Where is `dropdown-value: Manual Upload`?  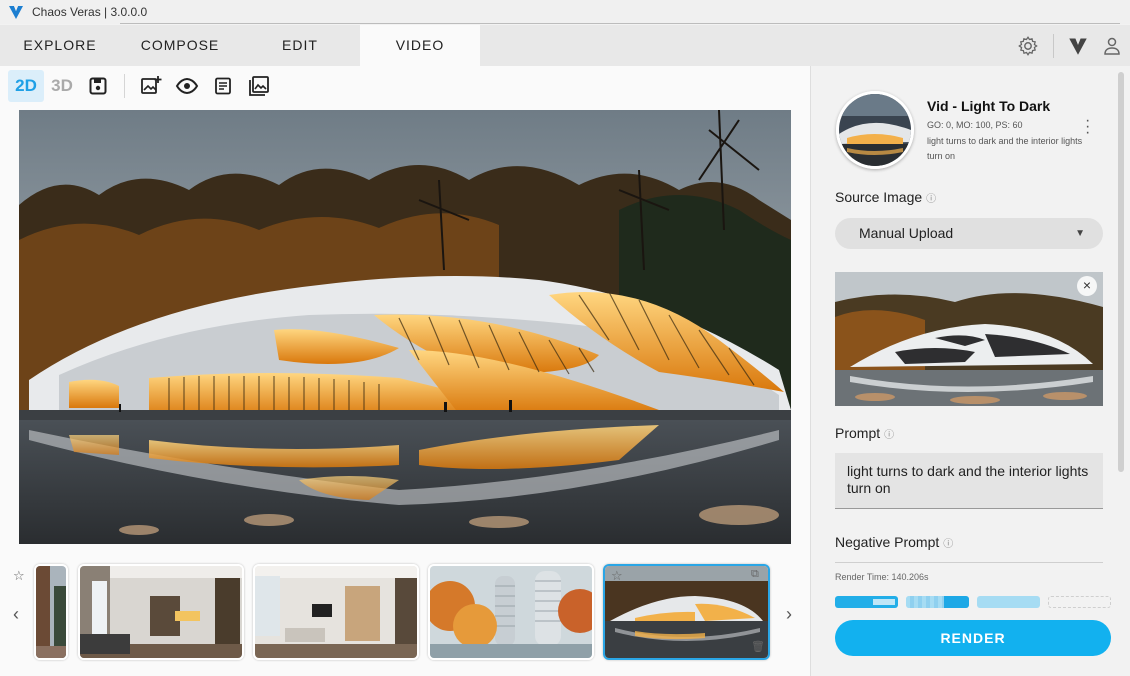
dropdown-value: Manual Upload is located at coordinates (906, 233).